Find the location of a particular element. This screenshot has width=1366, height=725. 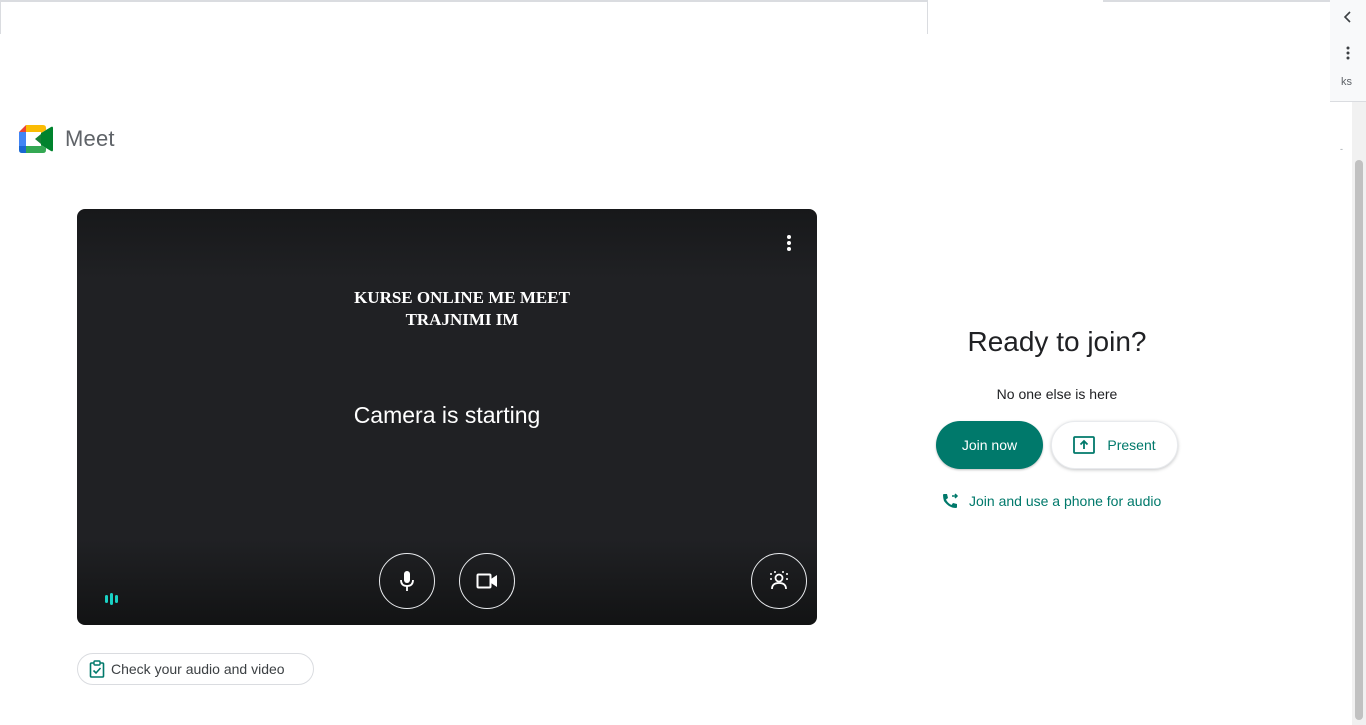

side-mark: ‐ is located at coordinates (1341, 149).